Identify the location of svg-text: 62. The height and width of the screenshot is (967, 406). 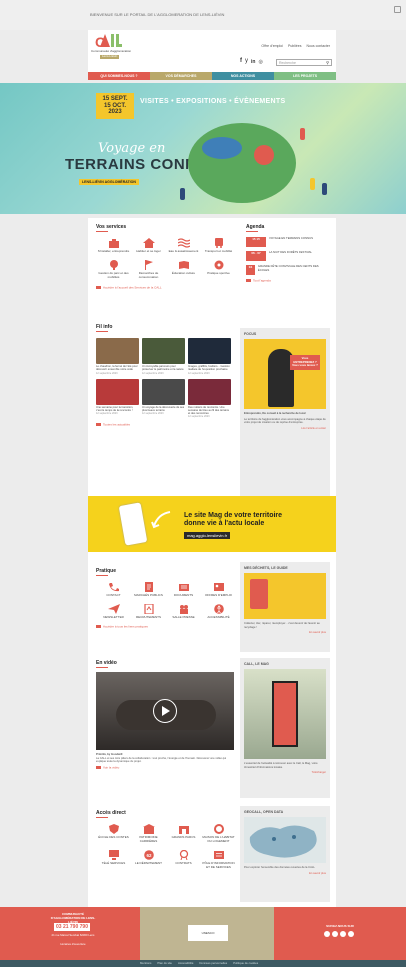
(149, 855).